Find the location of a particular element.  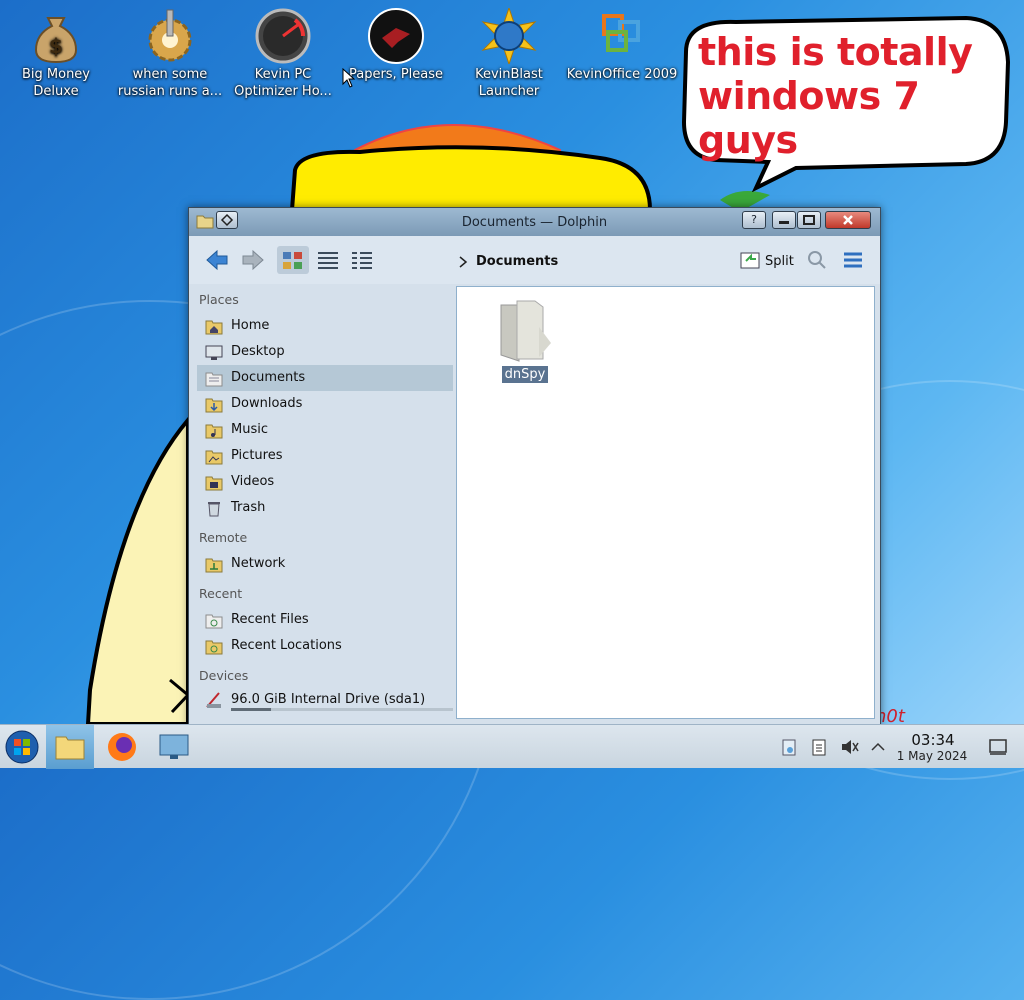

help-label: ? is located at coordinates (754, 219).